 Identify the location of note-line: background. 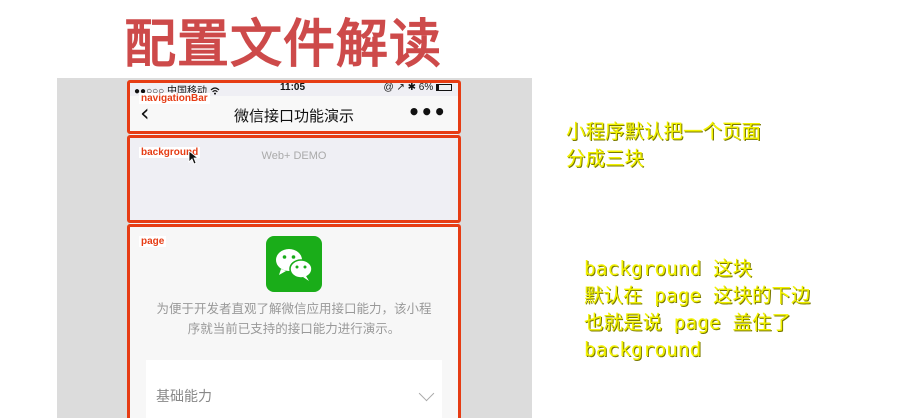
(643, 349).